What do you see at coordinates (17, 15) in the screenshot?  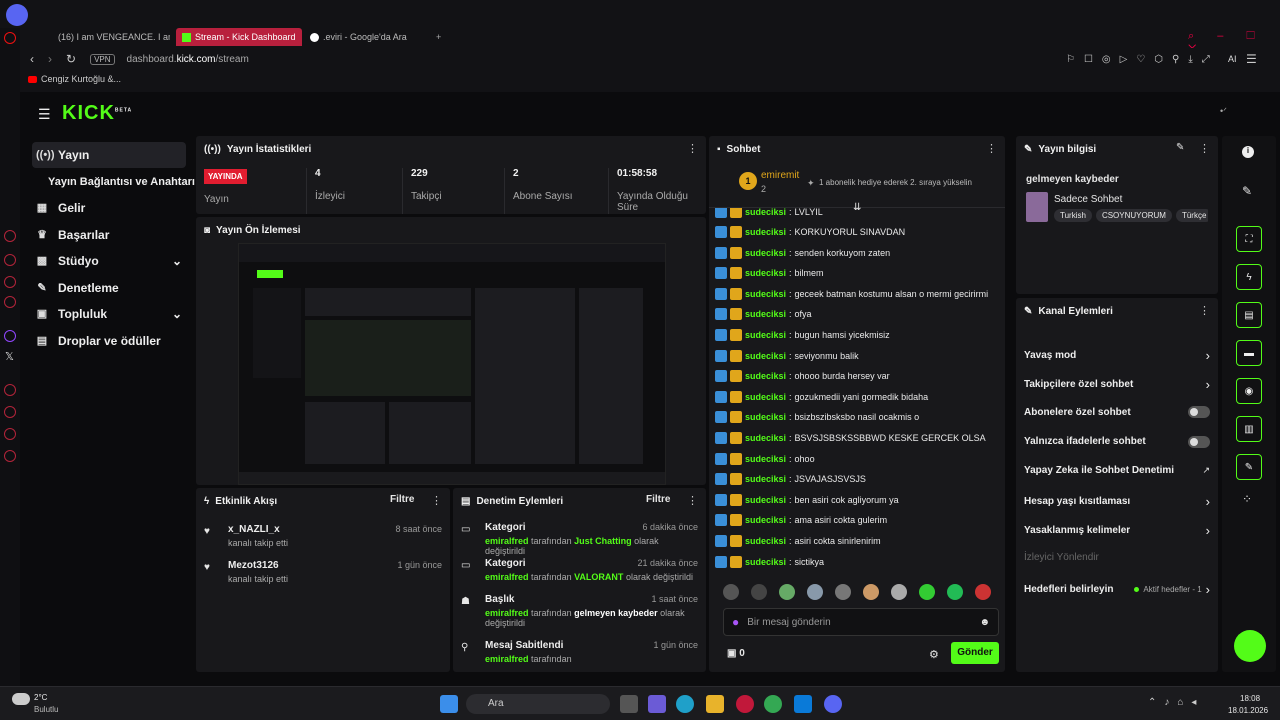 I see `discord-icon` at bounding box center [17, 15].